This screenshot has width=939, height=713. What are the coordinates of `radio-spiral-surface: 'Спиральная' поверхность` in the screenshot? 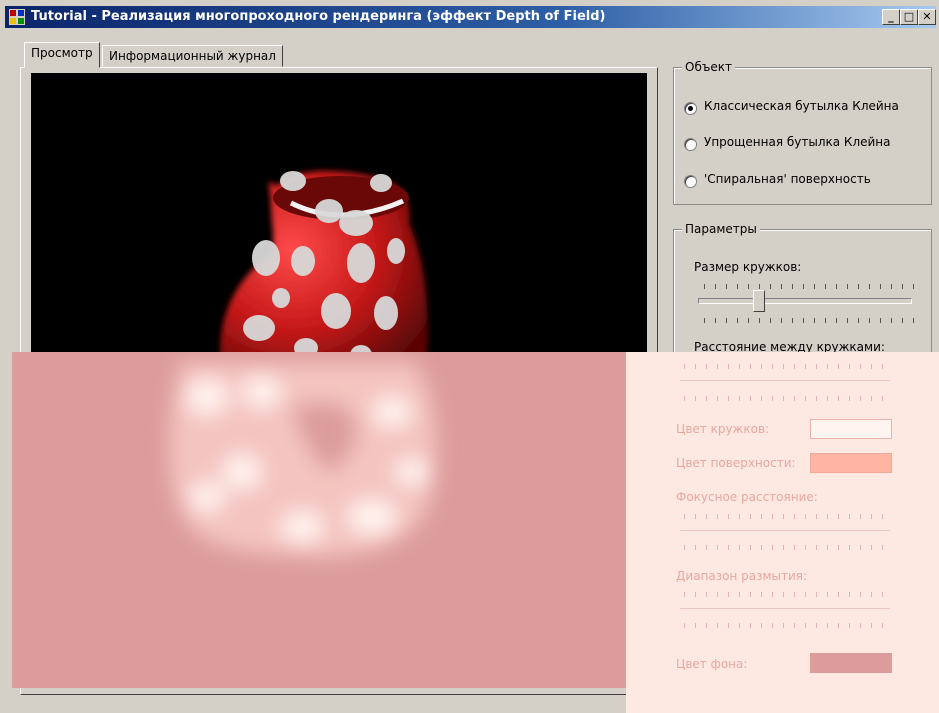 It's located at (799, 181).